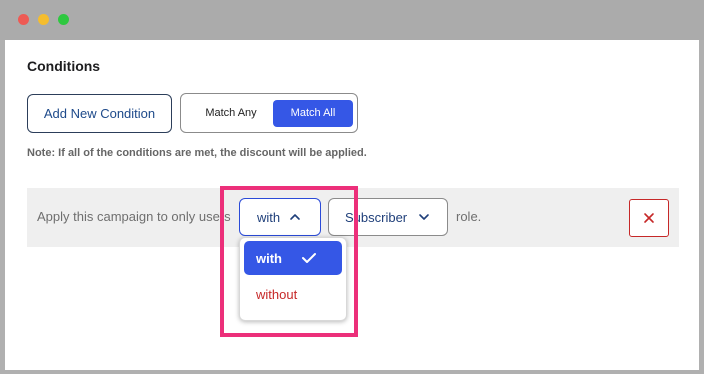 The height and width of the screenshot is (374, 704). Describe the element at coordinates (424, 217) in the screenshot. I see `chevron-down-icon` at that location.